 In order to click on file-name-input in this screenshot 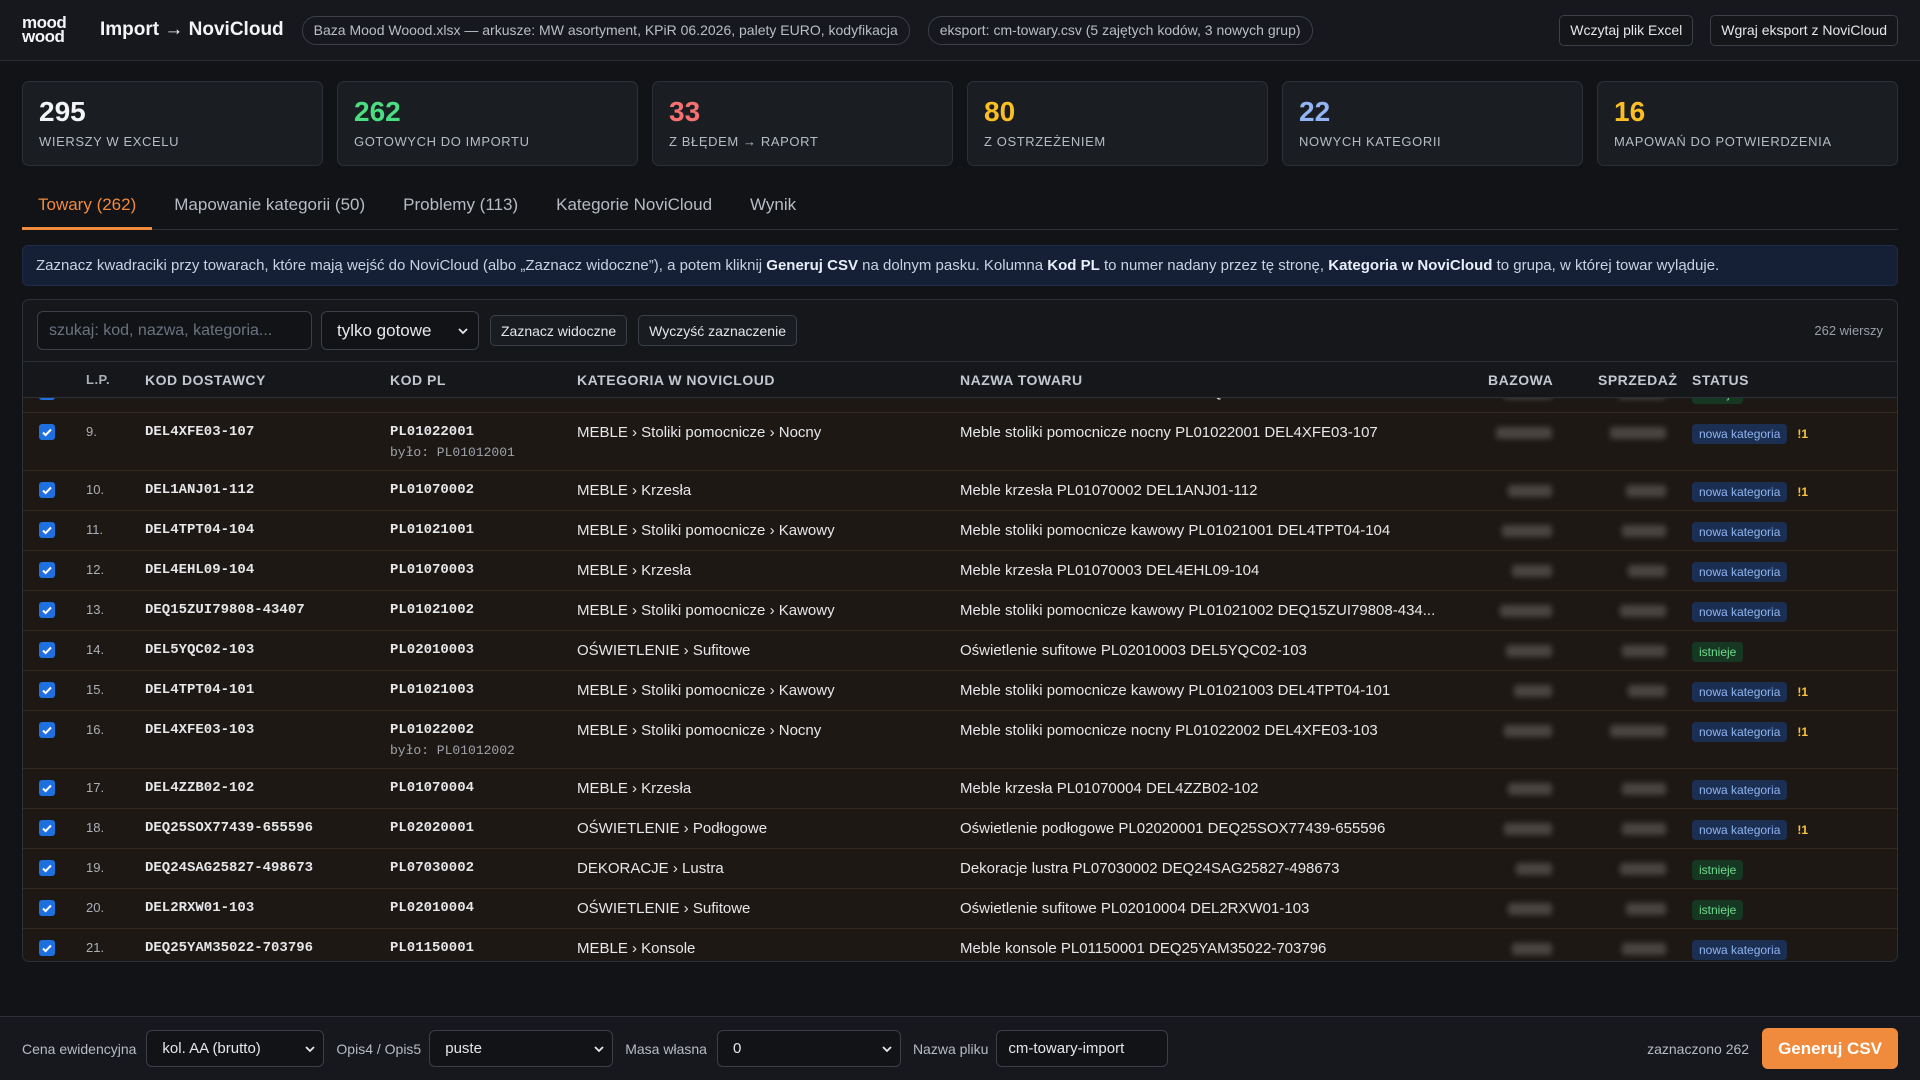, I will do `click(1082, 1048)`.